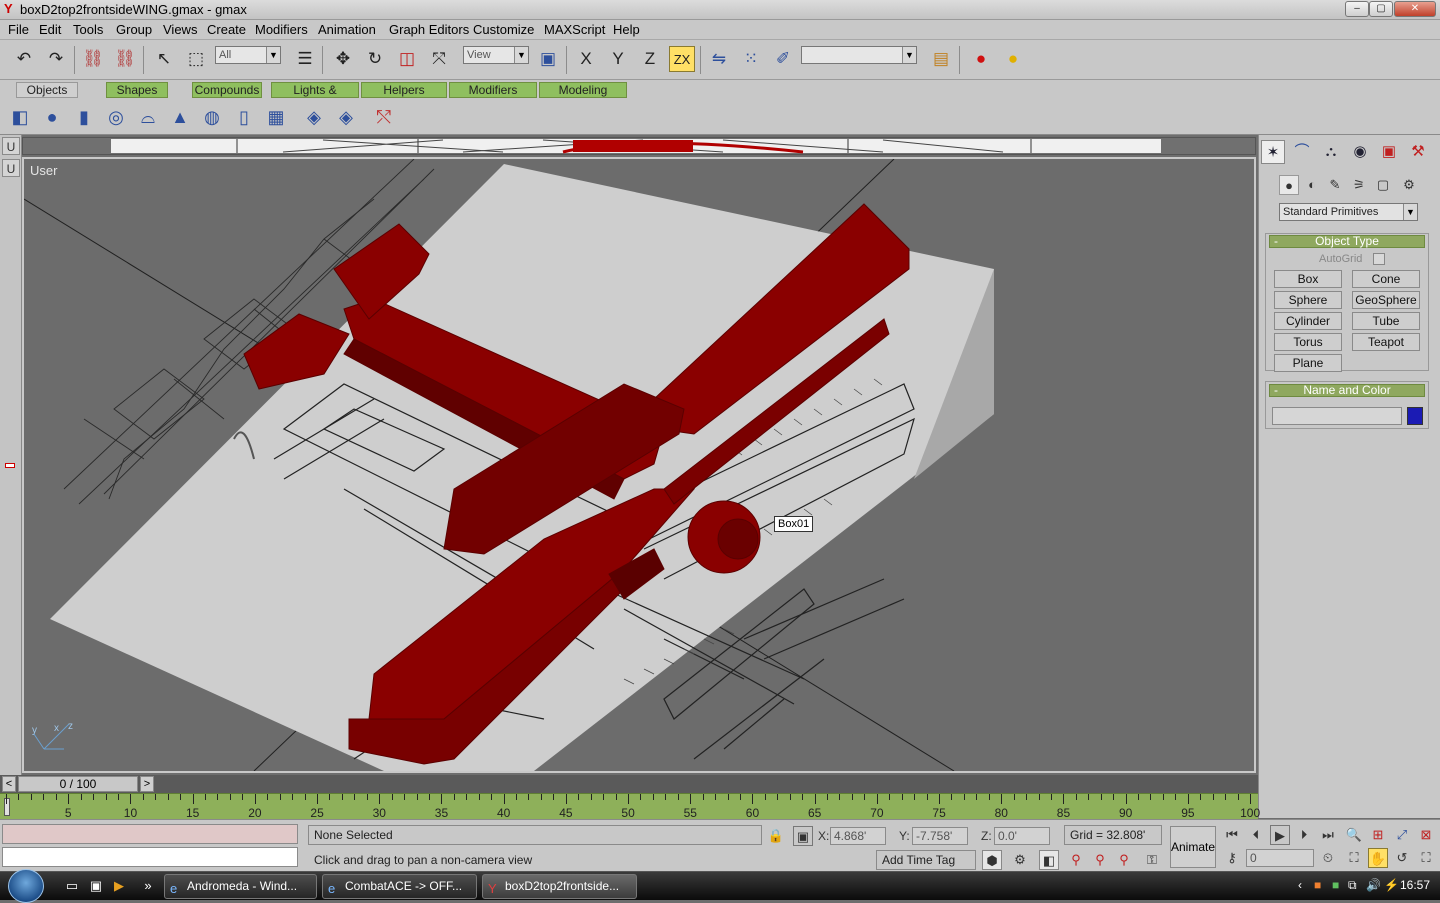 The height and width of the screenshot is (903, 1440). Describe the element at coordinates (248, 55) in the screenshot. I see `selection-filter-dropdown: All ▼` at that location.